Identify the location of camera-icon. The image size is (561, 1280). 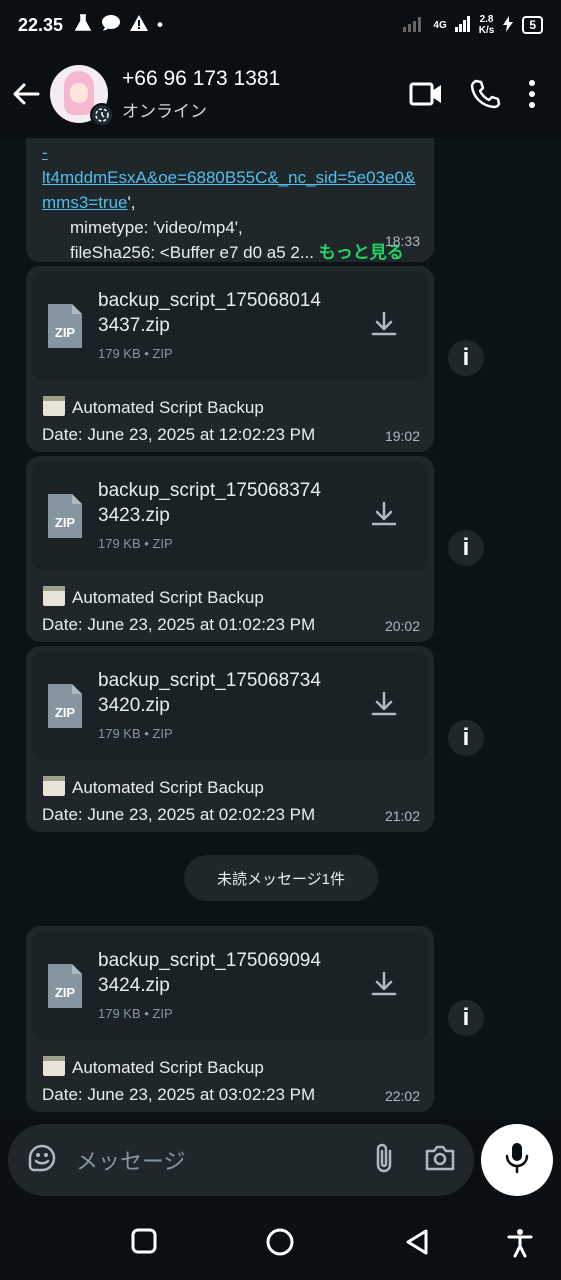
(440, 1160).